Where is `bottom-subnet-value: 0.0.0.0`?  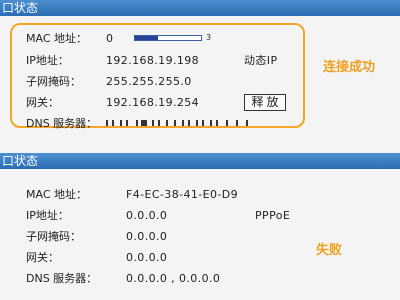
bottom-subnet-value: 0.0.0.0 is located at coordinates (147, 236).